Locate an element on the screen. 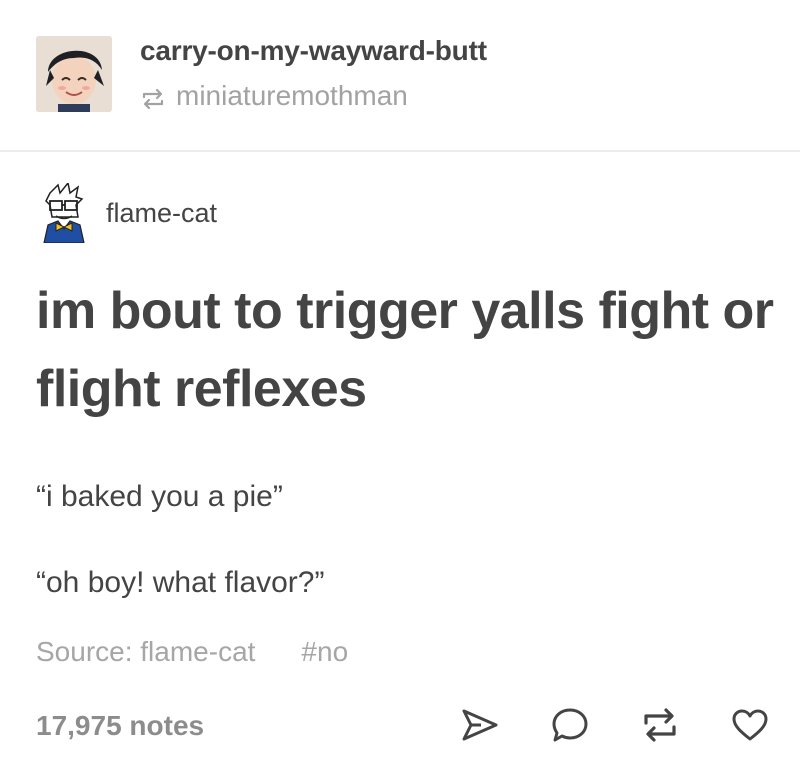 The image size is (800, 782). source-row: Source: flame-cat #no is located at coordinates (192, 652).